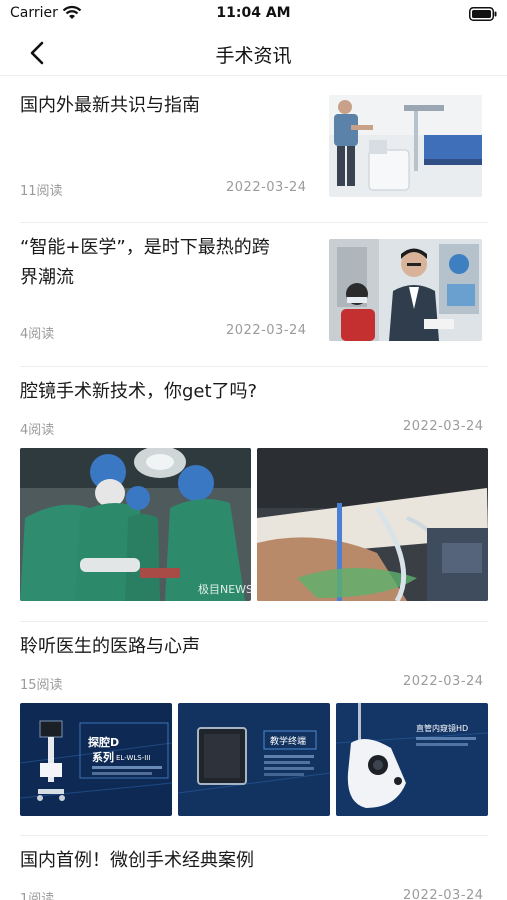 Image resolution: width=507 pixels, height=900 pixels. What do you see at coordinates (110, 105) in the screenshot?
I see `article-title: 国内外最新共识与指南` at bounding box center [110, 105].